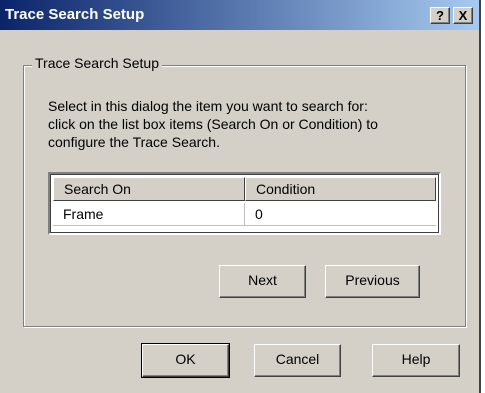 This screenshot has height=393, width=485. I want to click on list-item: Frame 0, so click(244, 214).